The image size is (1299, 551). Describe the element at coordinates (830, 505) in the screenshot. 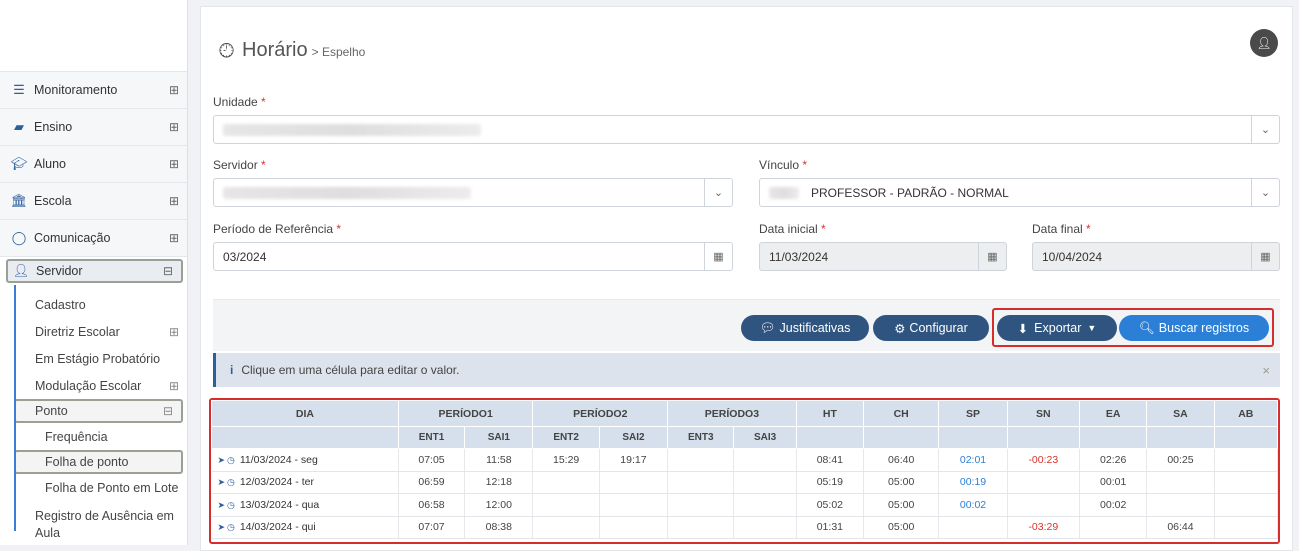

I see `cell-ht: 05:02` at that location.